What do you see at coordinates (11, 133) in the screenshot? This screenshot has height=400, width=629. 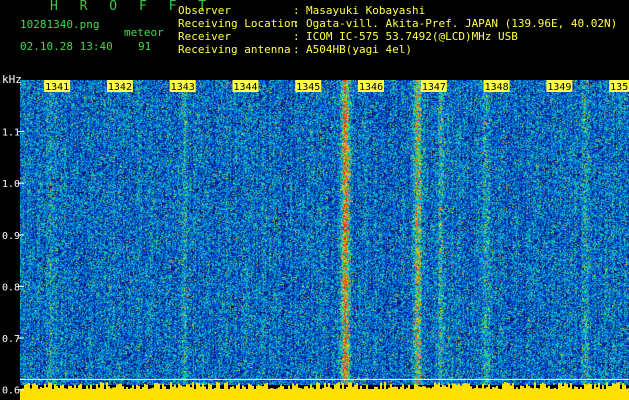 I see `y-tick-label: 1.1` at bounding box center [11, 133].